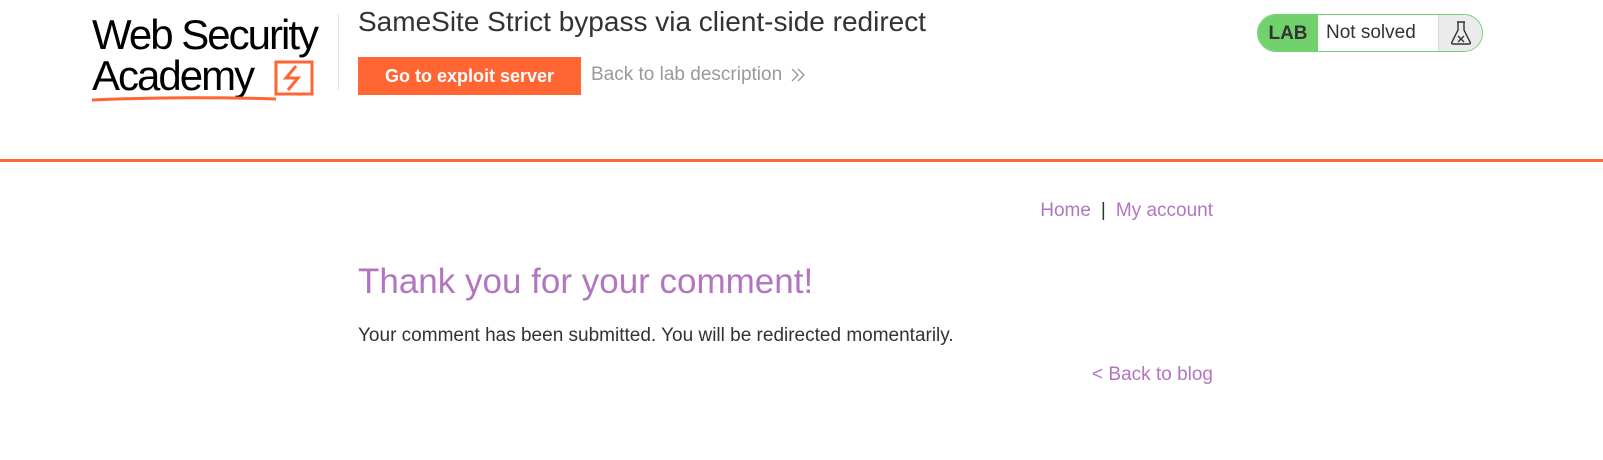 The width and height of the screenshot is (1603, 460). Describe the element at coordinates (798, 75) in the screenshot. I see `double-chevron-right-icon` at that location.